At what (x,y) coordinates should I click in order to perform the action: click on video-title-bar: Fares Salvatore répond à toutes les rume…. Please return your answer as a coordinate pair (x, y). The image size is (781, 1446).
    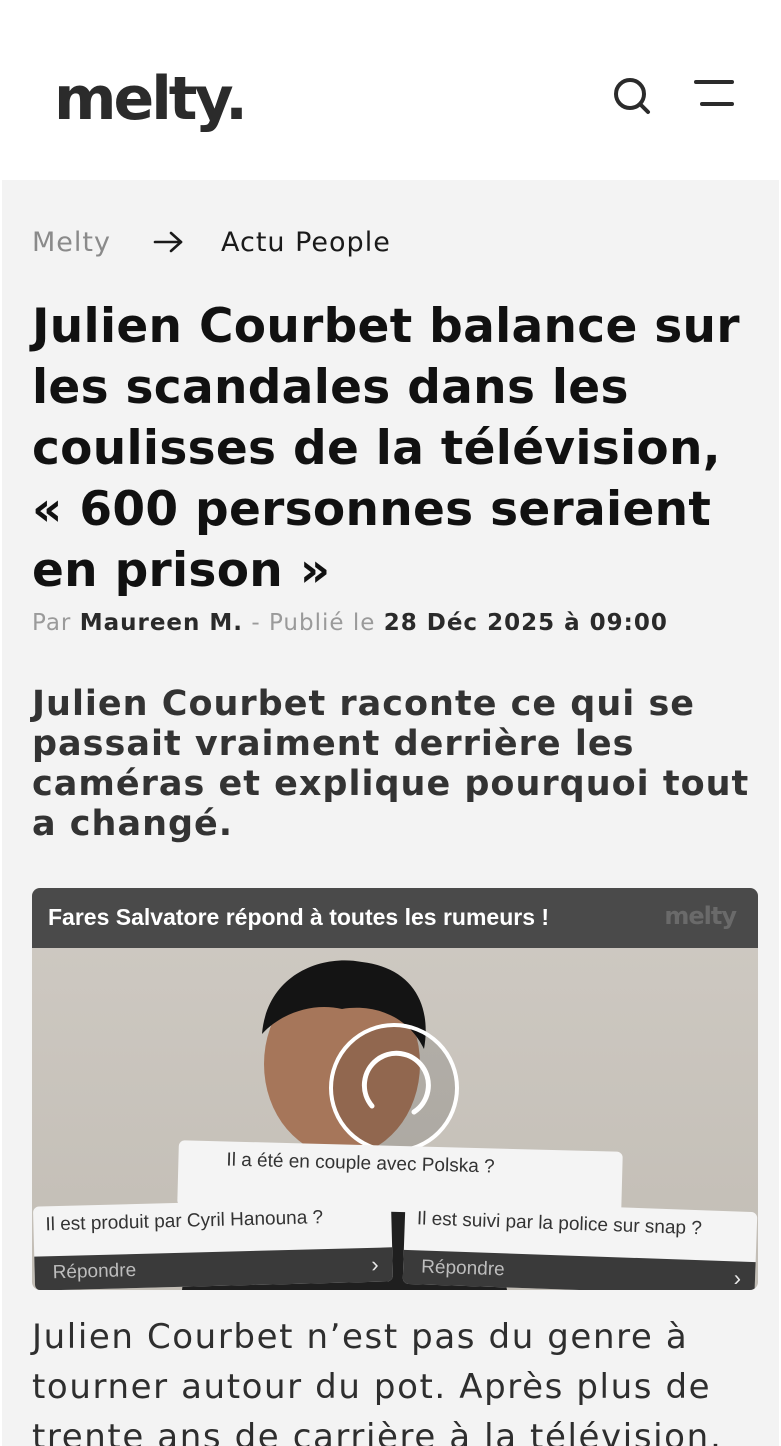
    Looking at the image, I should click on (395, 918).